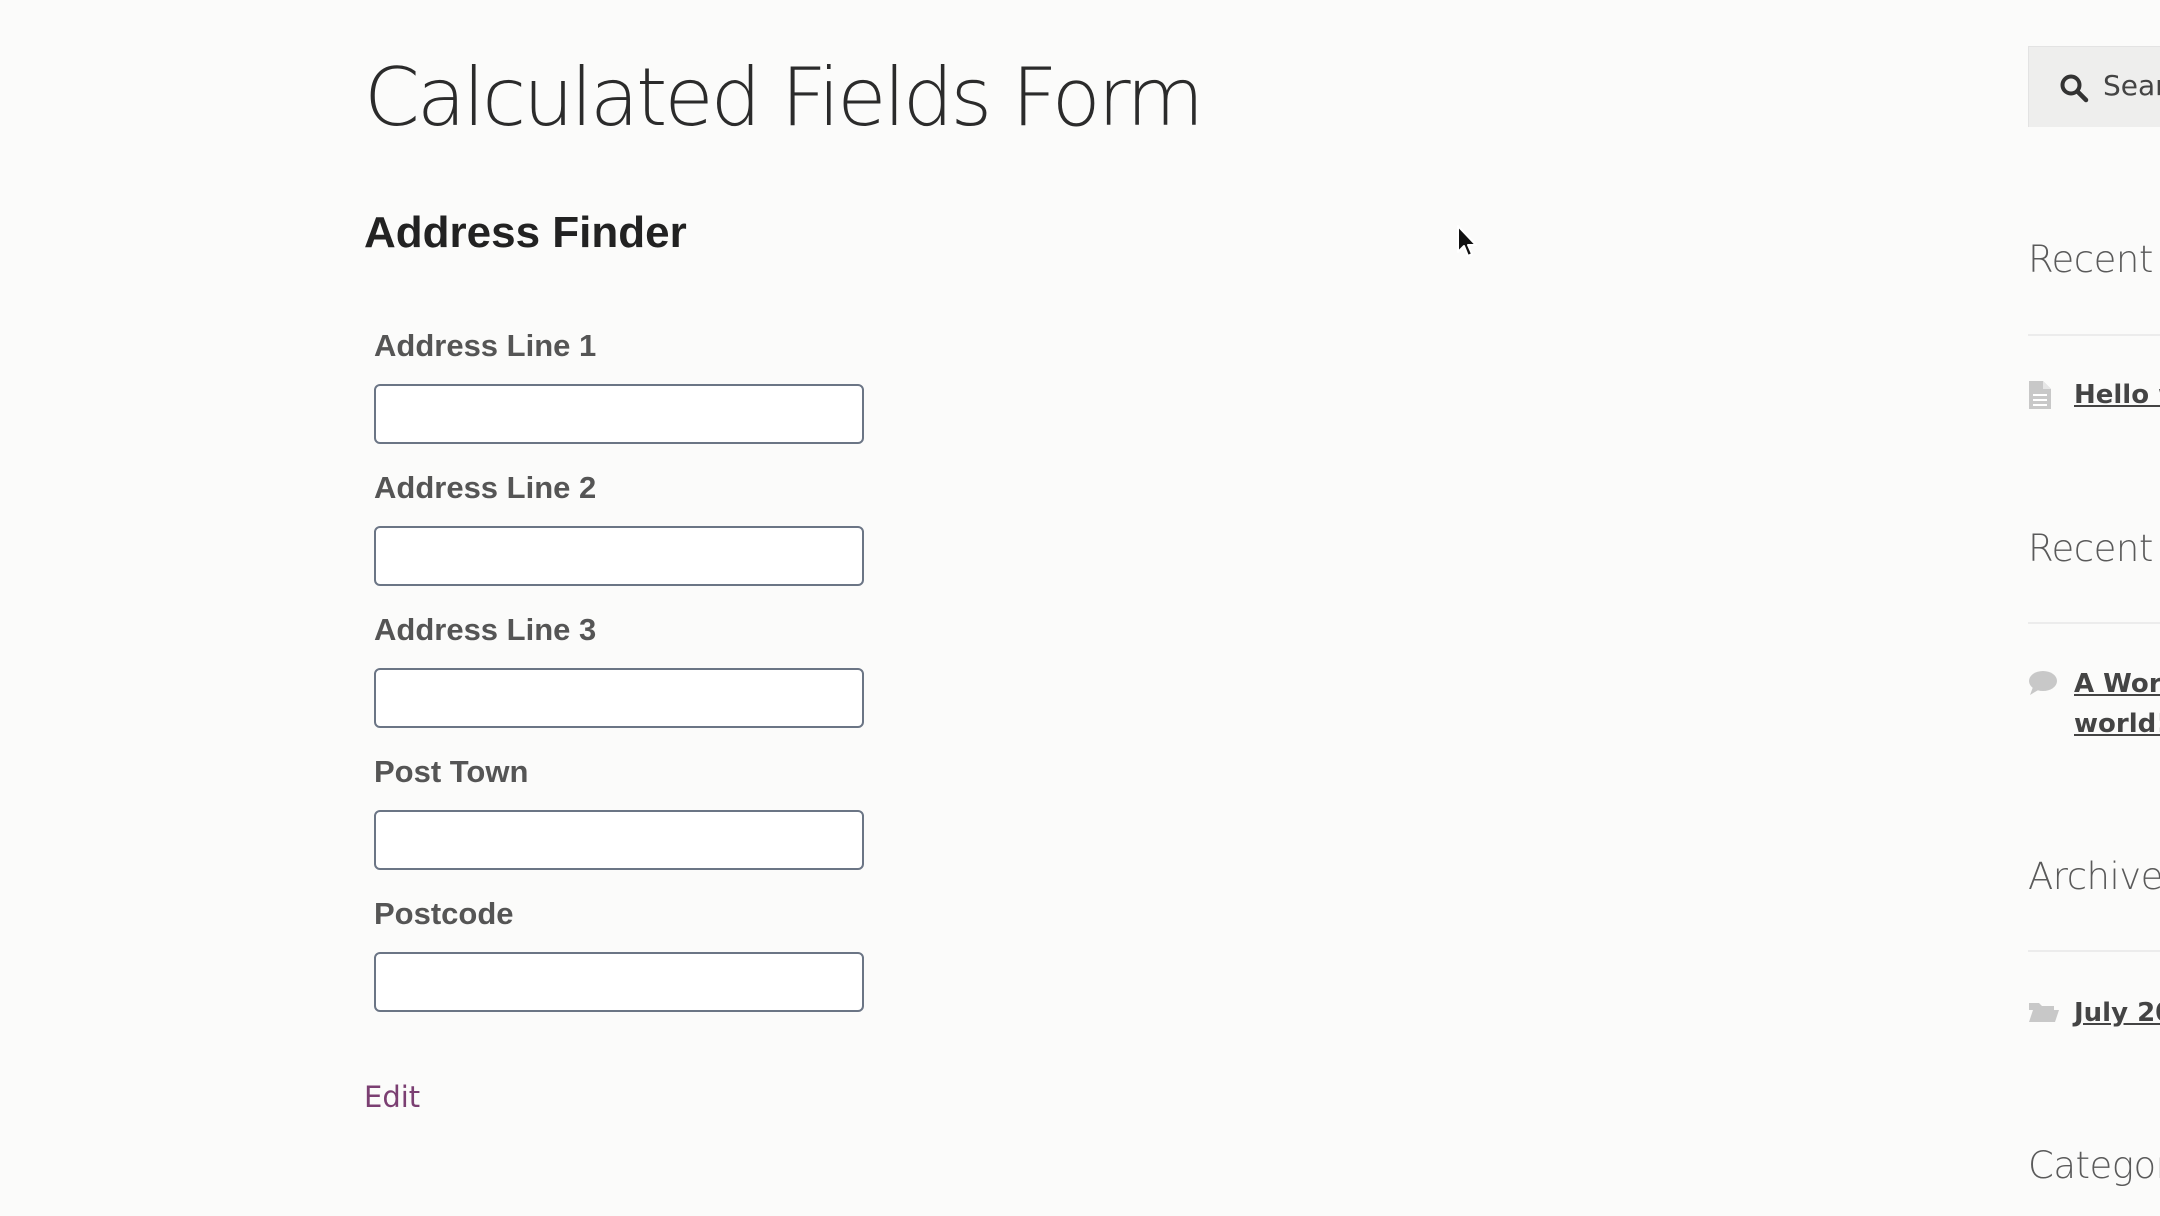 The width and height of the screenshot is (2160, 1216). Describe the element at coordinates (525, 232) in the screenshot. I see `form-title: Address Finder` at that location.